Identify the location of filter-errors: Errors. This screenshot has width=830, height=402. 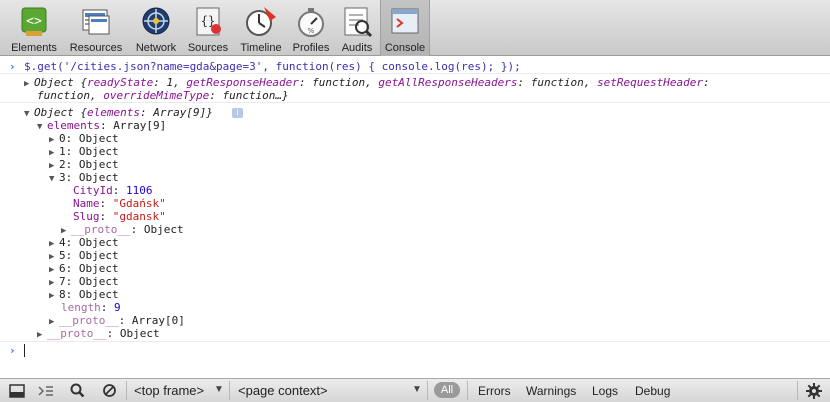
(494, 390).